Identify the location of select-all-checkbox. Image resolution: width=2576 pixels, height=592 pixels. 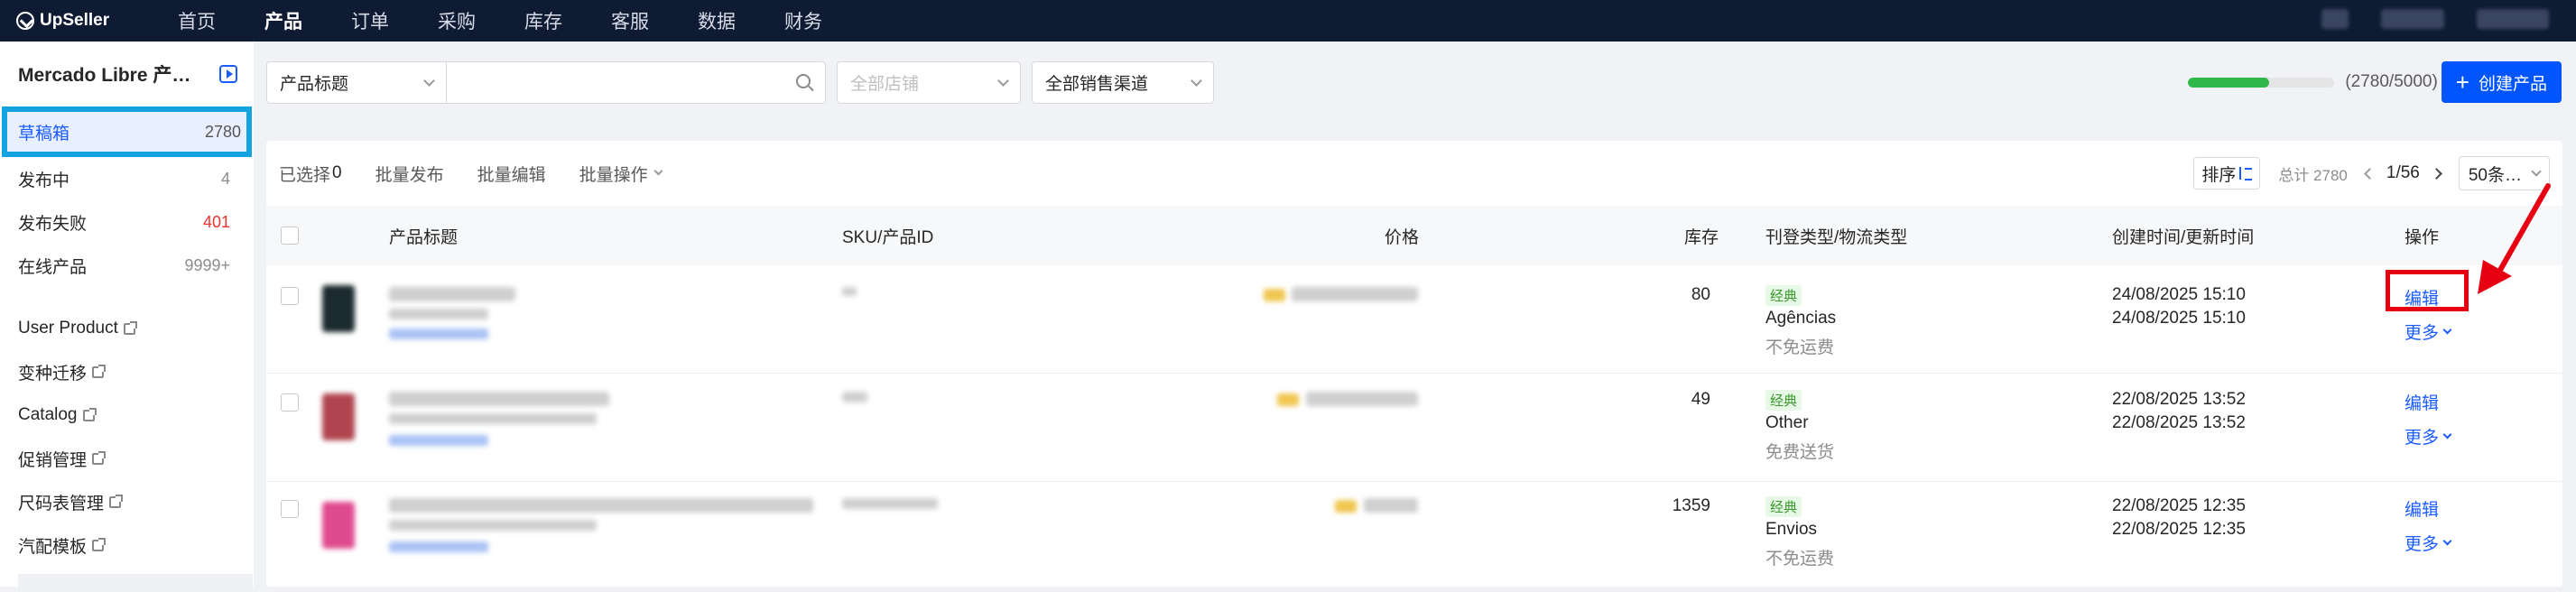
(290, 236).